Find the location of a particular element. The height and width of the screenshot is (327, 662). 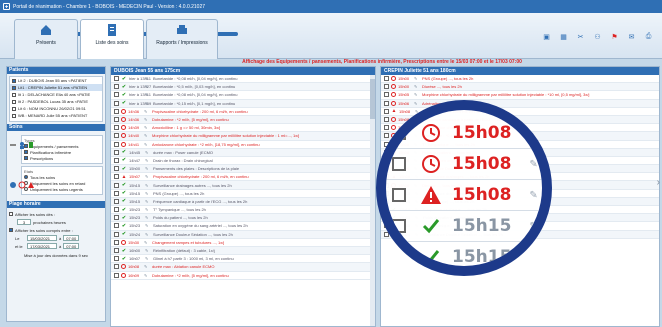

print-icon: ⎙ is located at coordinates (648, 36).